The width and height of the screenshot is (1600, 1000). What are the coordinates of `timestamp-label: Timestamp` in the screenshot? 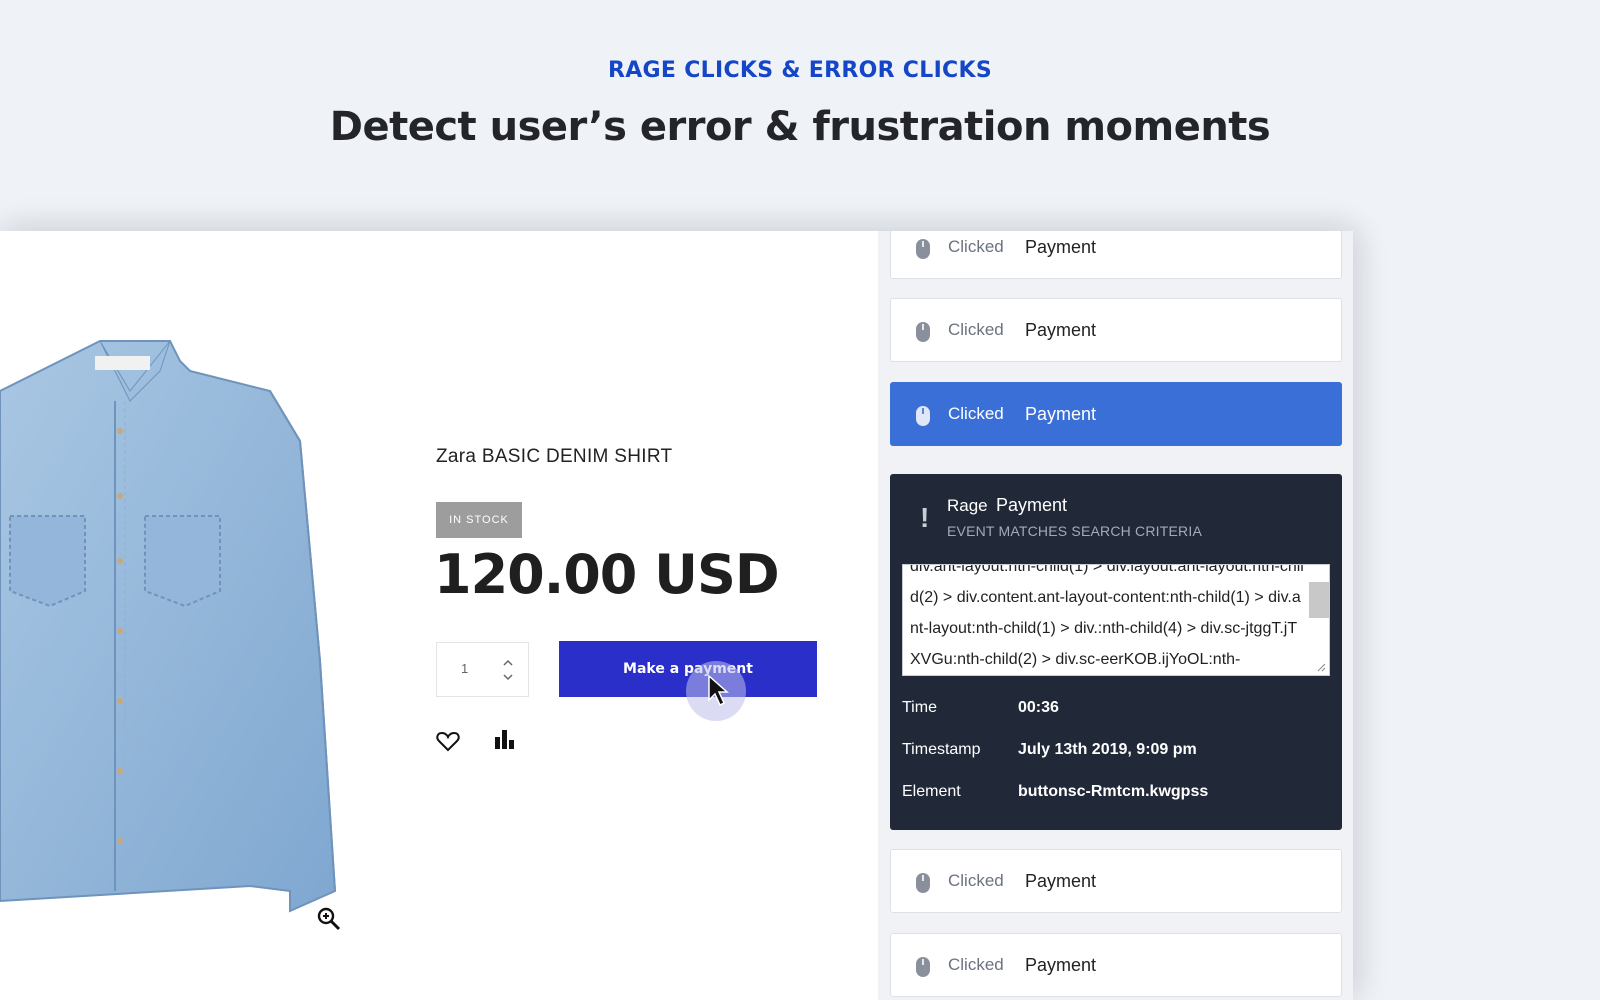 It's located at (941, 749).